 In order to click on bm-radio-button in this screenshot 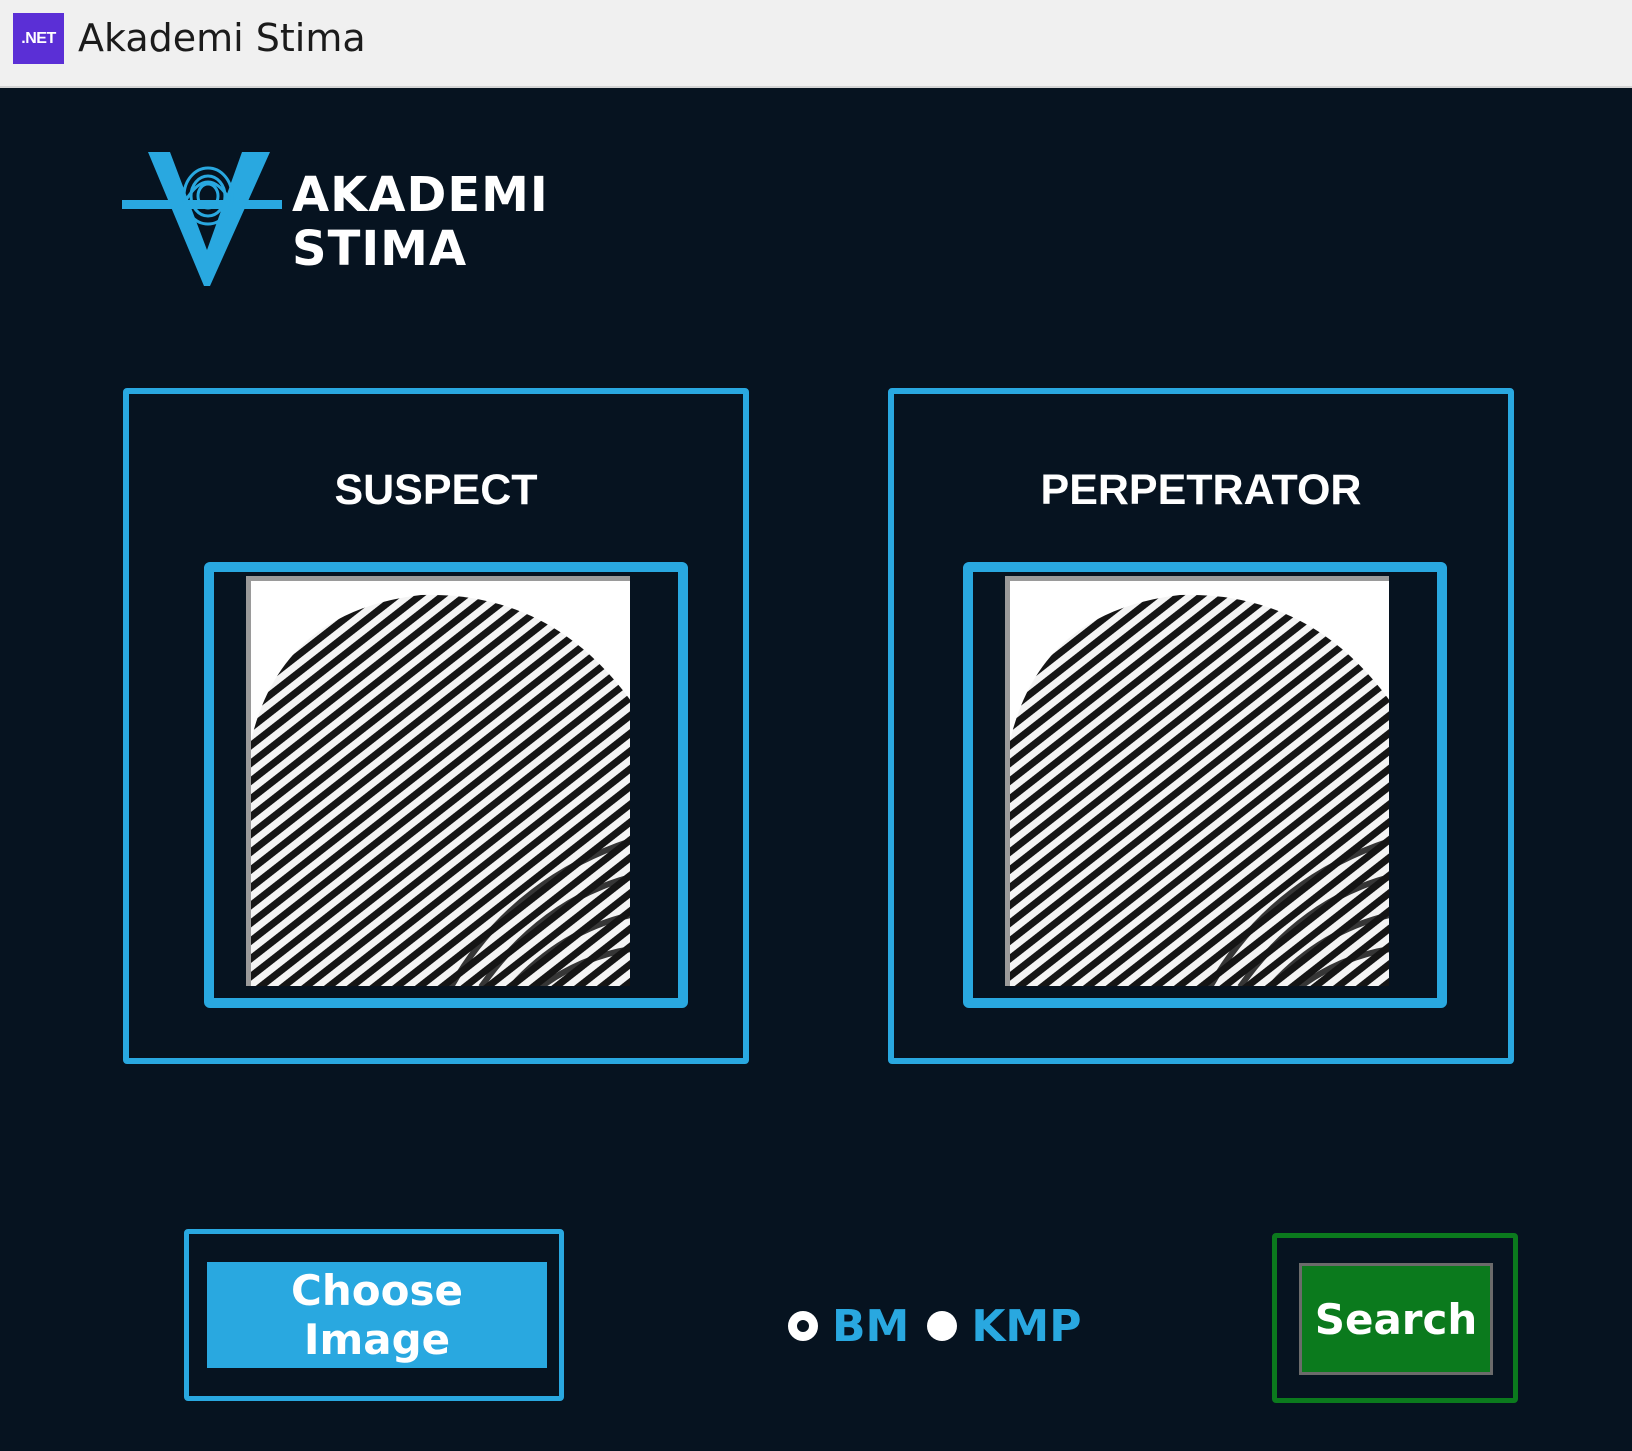, I will do `click(803, 1326)`.